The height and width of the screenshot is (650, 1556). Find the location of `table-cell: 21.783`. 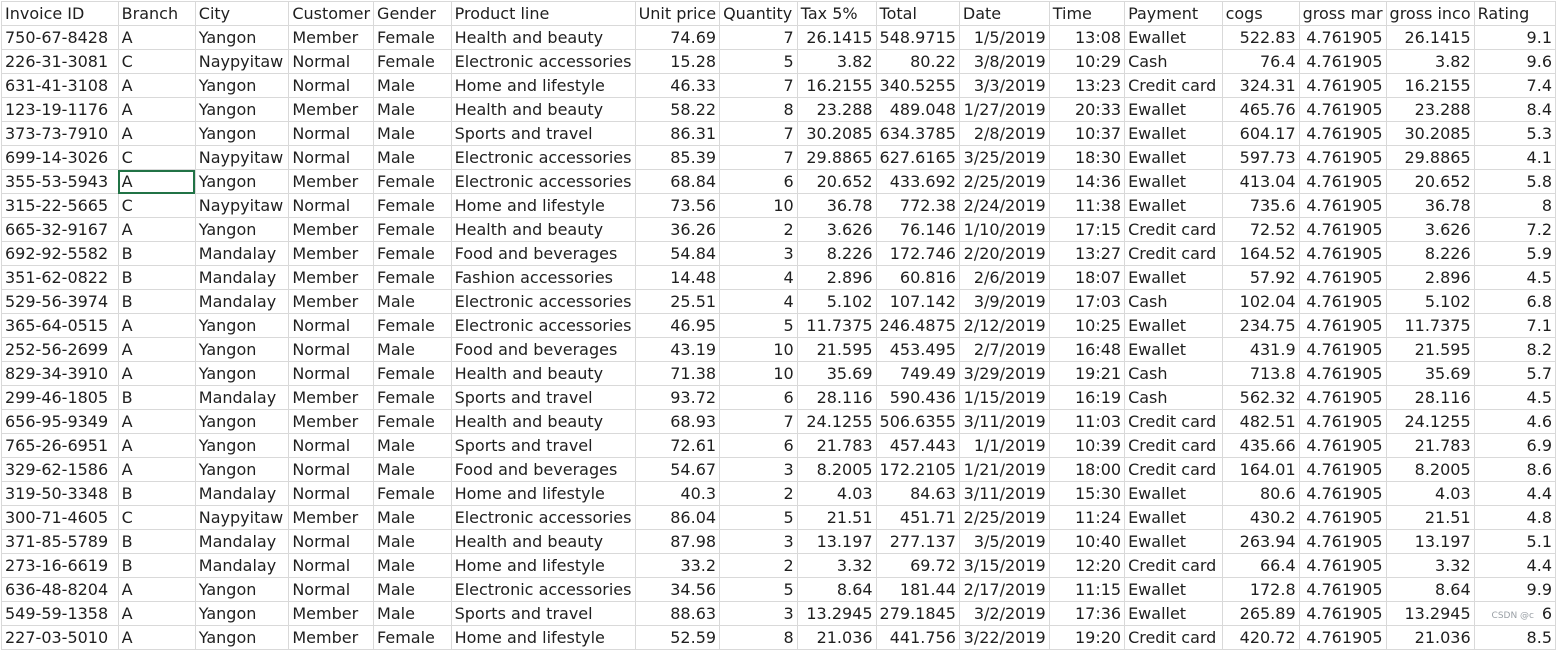

table-cell: 21.783 is located at coordinates (836, 445).